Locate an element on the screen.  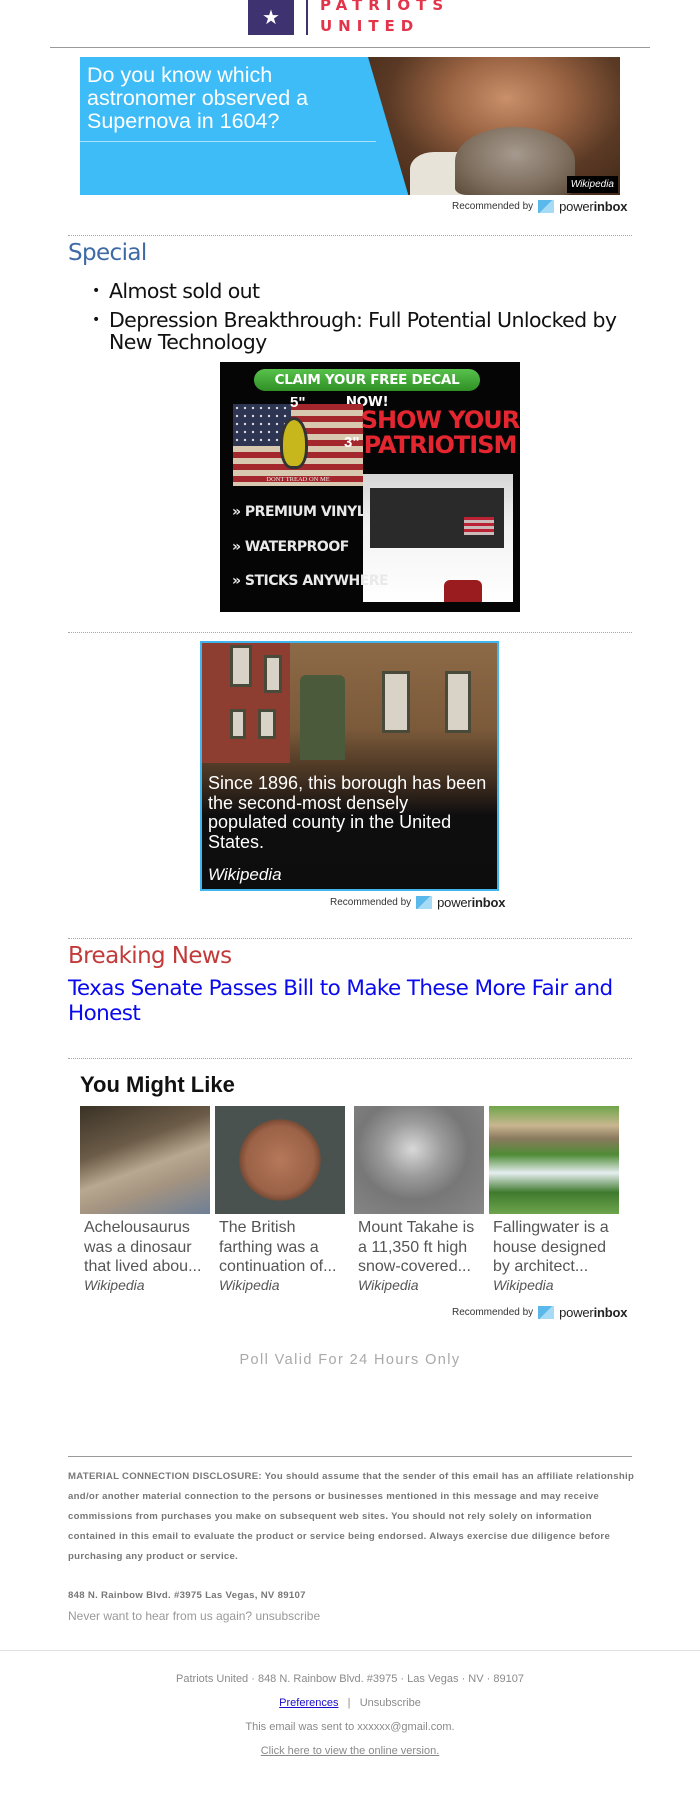
dinosaur-skull-image is located at coordinates (145, 1160).